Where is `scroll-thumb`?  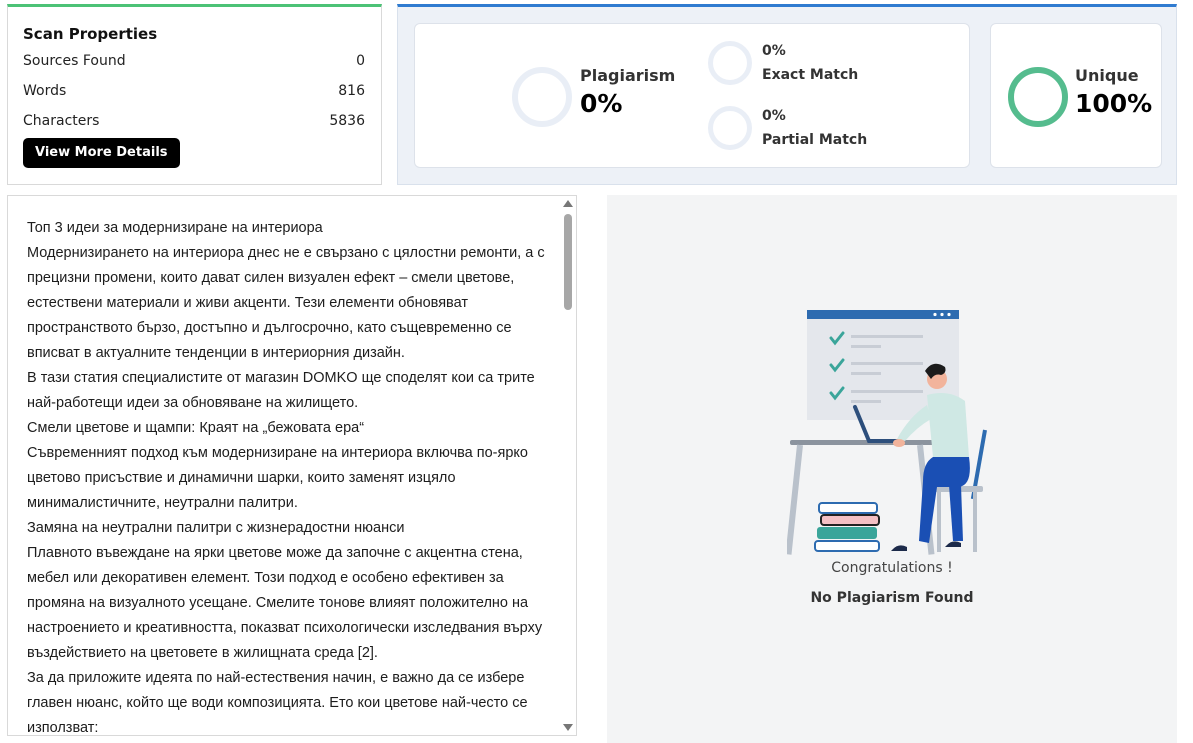
scroll-thumb is located at coordinates (568, 262).